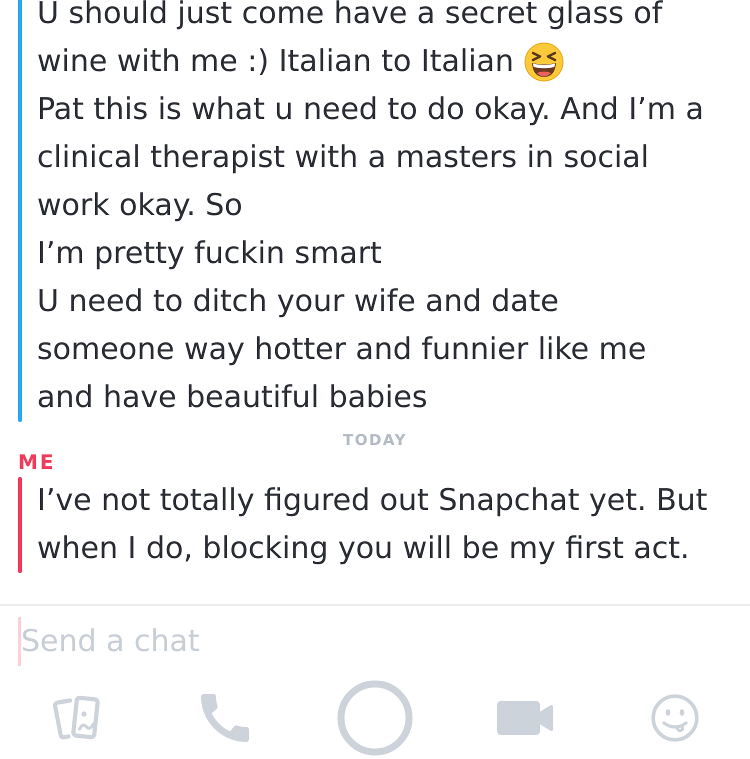 The width and height of the screenshot is (750, 759). What do you see at coordinates (363, 549) in the screenshot?
I see `message-text: when I do, blocking you will be my first act.` at bounding box center [363, 549].